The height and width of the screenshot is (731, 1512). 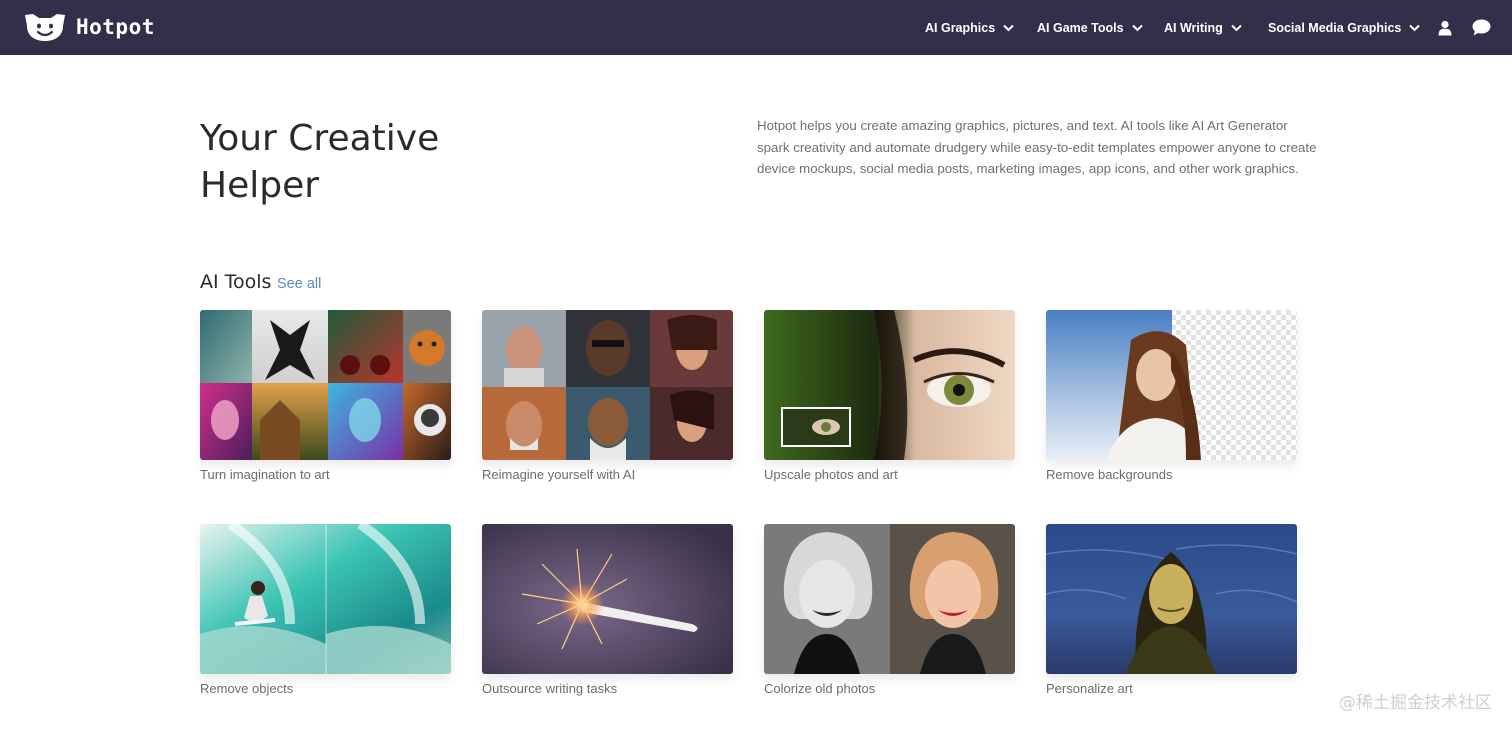 I want to click on nav-social-media-graphics-label: Social Media Graphics, so click(x=1335, y=27).